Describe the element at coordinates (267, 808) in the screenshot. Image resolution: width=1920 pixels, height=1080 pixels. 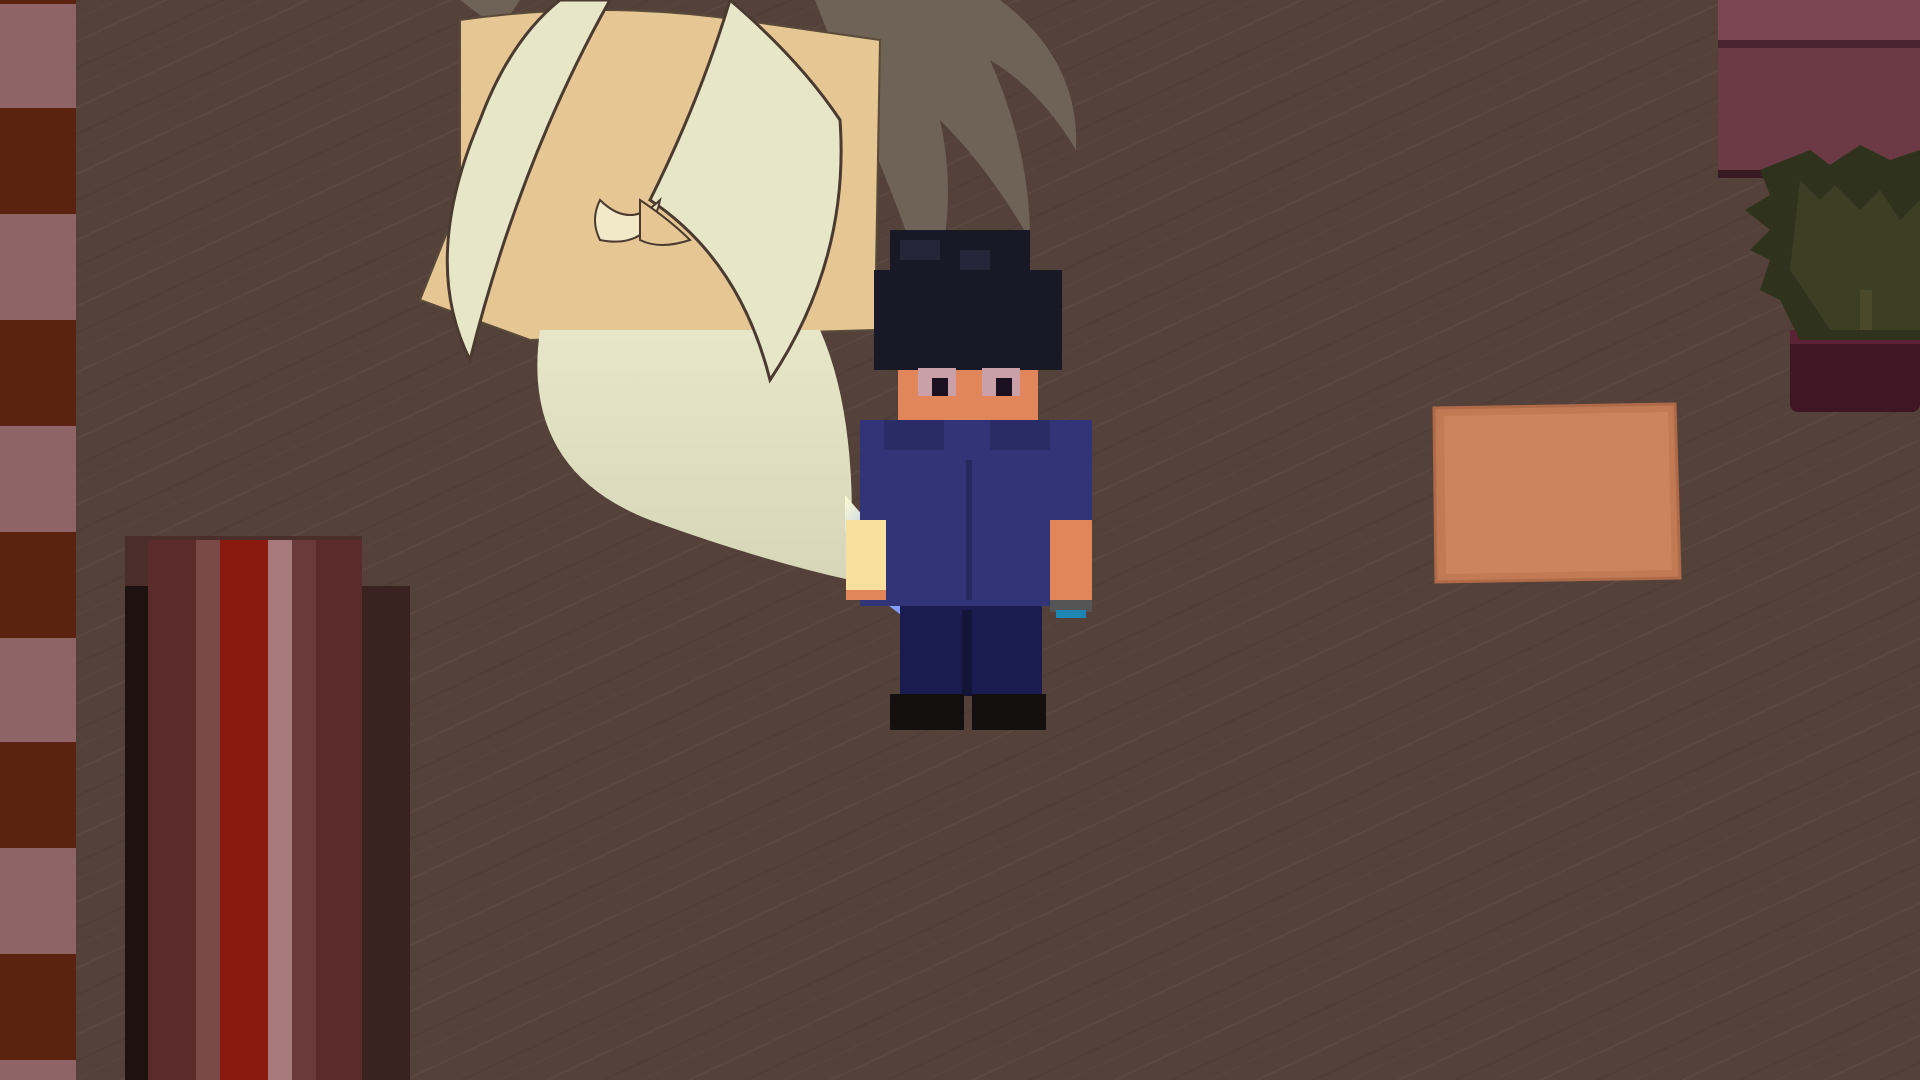
I see `striped-pillar` at that location.